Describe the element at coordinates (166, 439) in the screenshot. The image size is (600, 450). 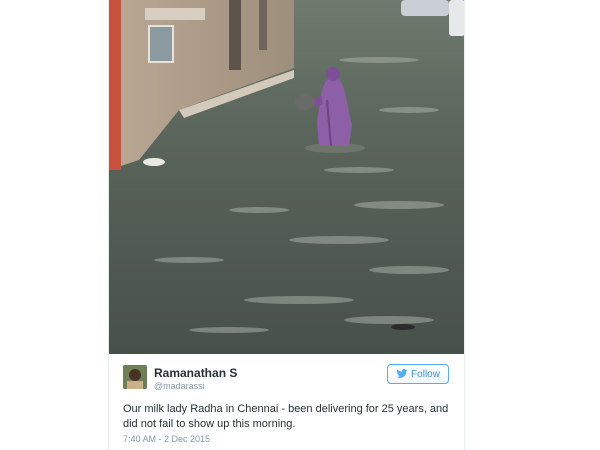
I see `tweet-timestamp: 7:40 AM - 2 Dec 2015` at that location.